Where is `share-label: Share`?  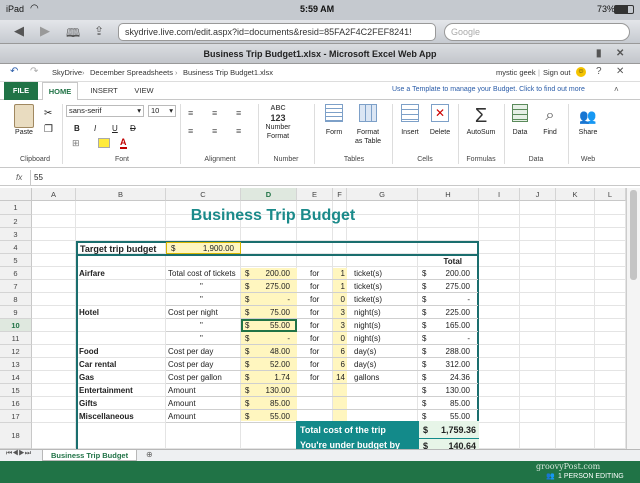
share-label: Share is located at coordinates (588, 132).